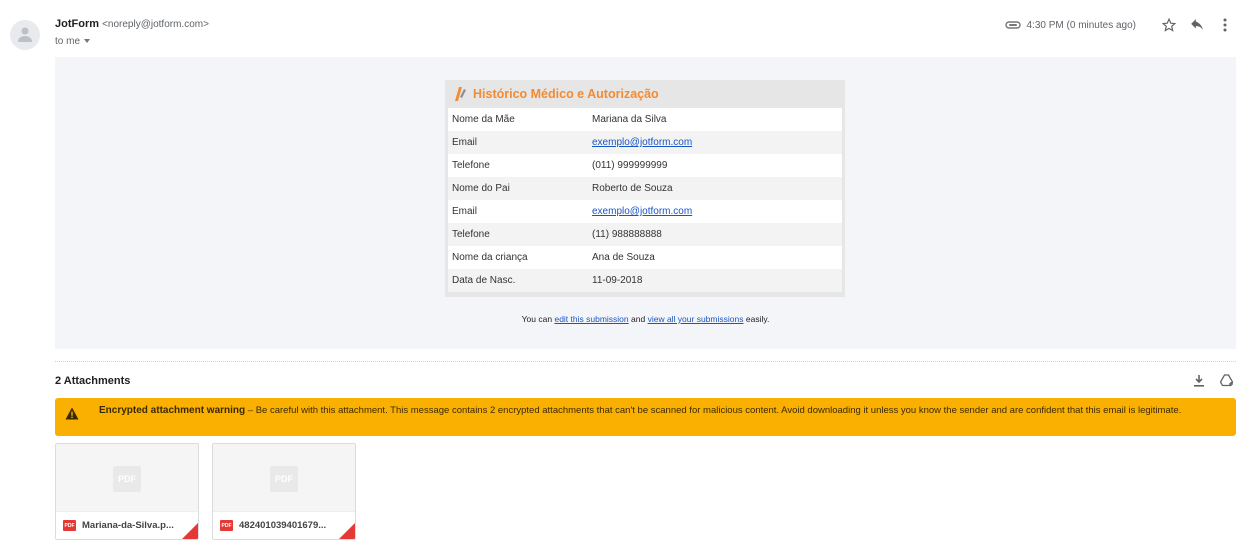 Image resolution: width=1242 pixels, height=553 pixels. I want to click on edit-submission-link: edit this submission, so click(591, 319).